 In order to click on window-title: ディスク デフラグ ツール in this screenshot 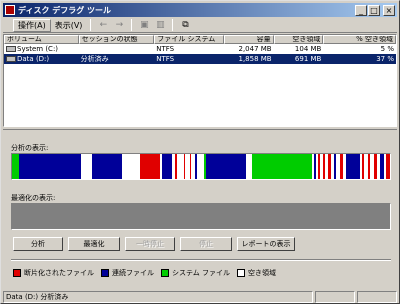, I will do `click(65, 10)`.